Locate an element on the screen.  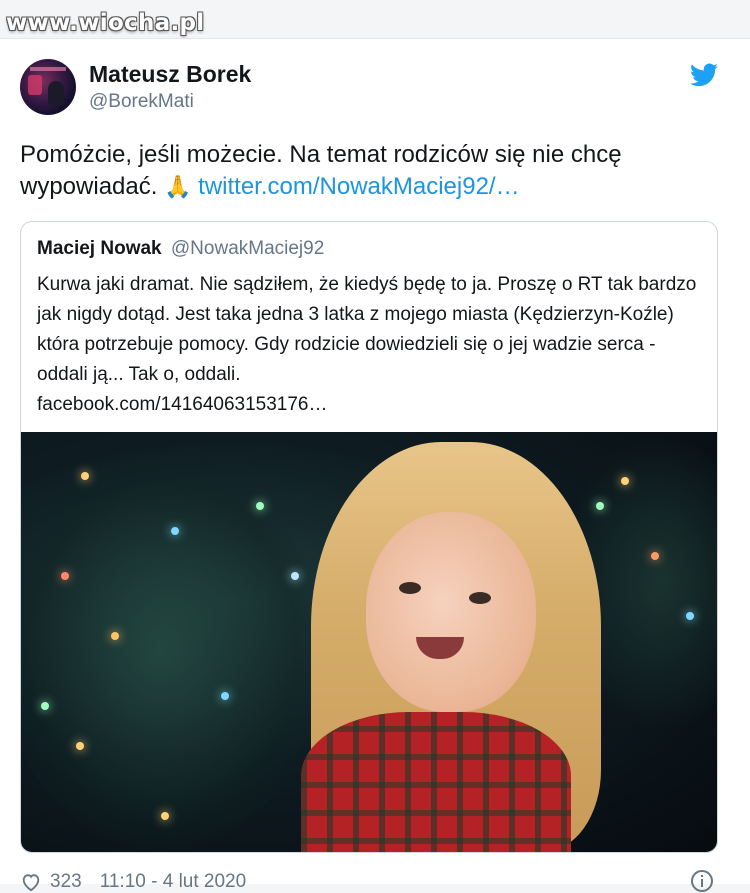
twitter-bird-icon is located at coordinates (704, 75).